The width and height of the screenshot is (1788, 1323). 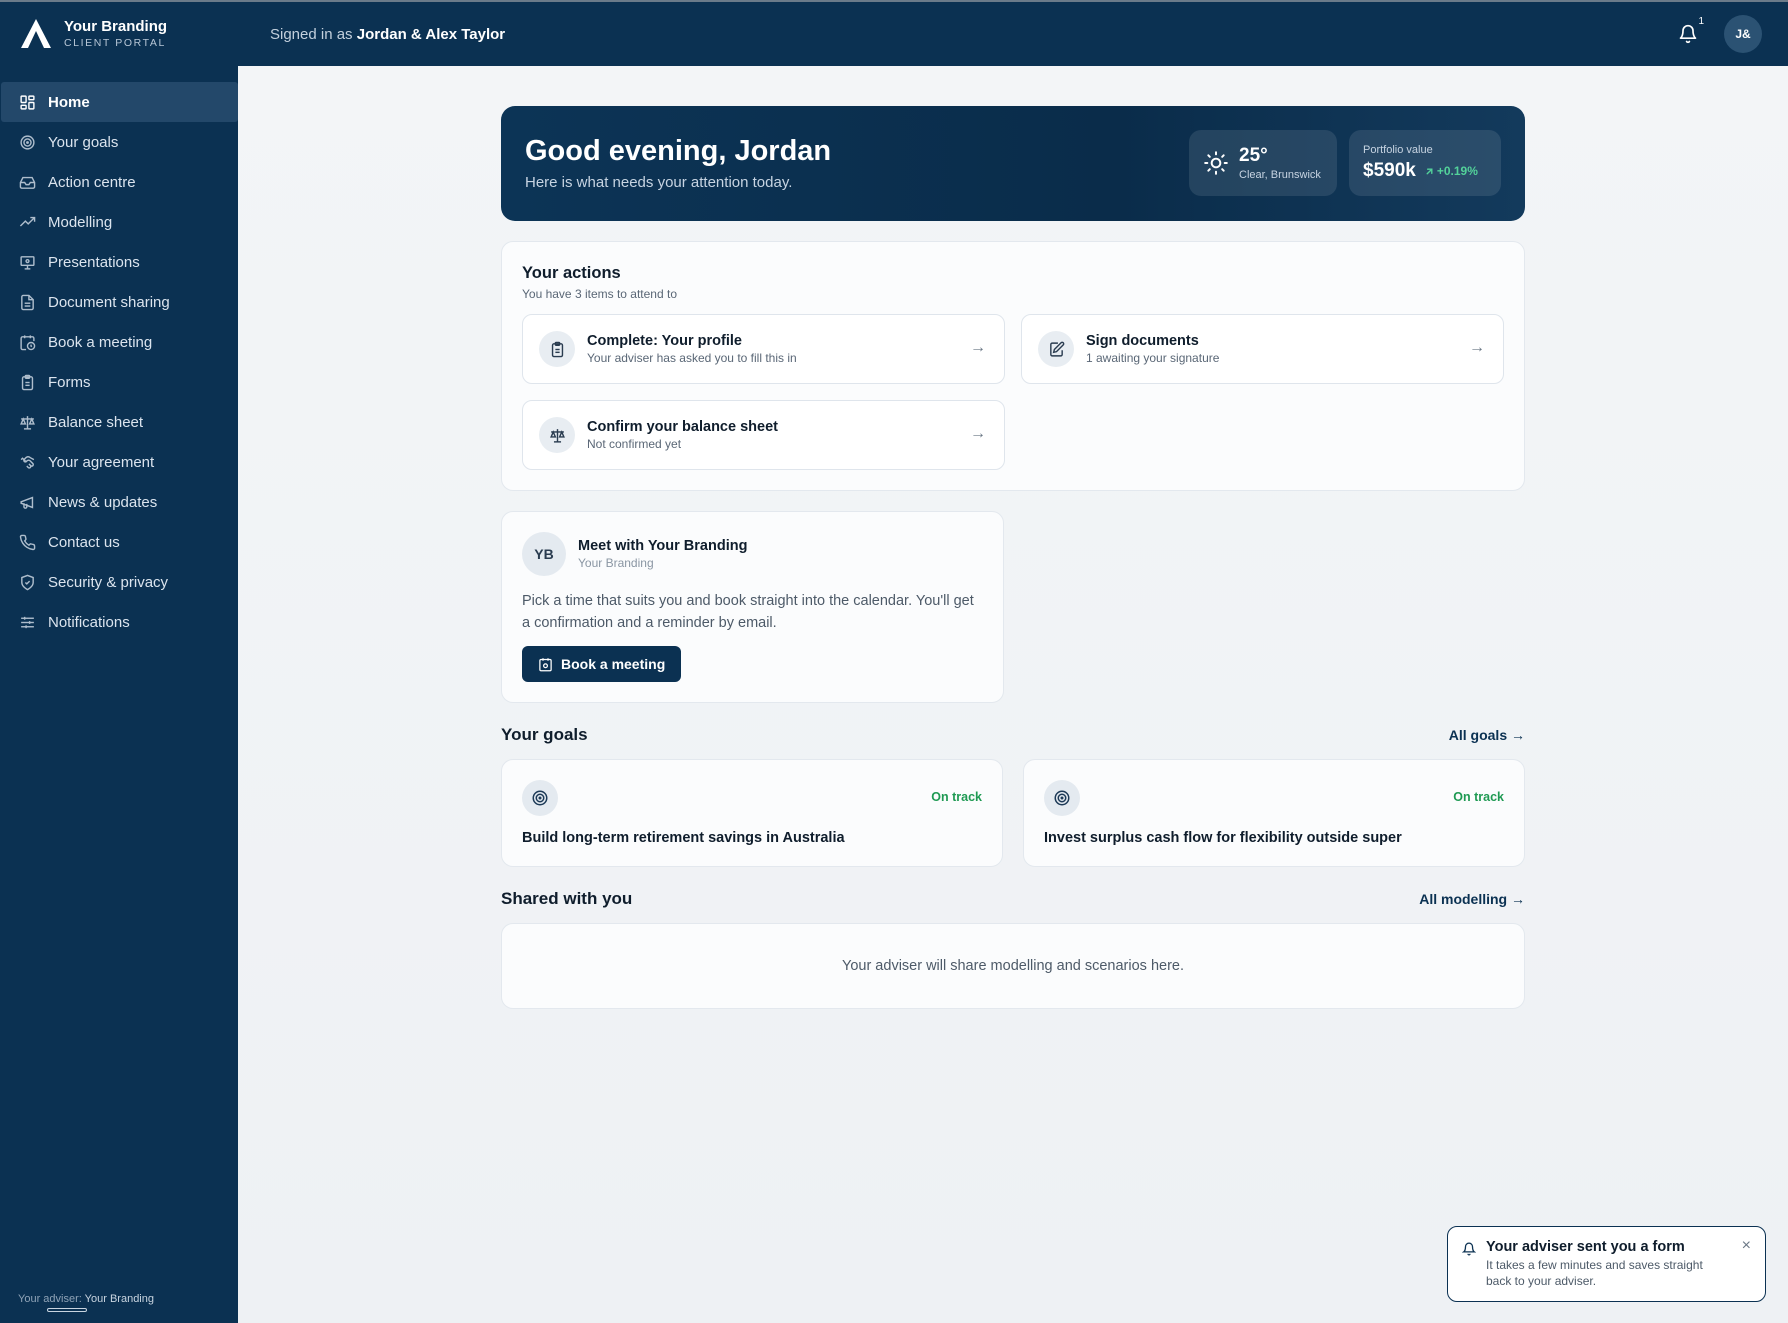 I want to click on all-modelling-link: All modelling →, so click(x=1472, y=899).